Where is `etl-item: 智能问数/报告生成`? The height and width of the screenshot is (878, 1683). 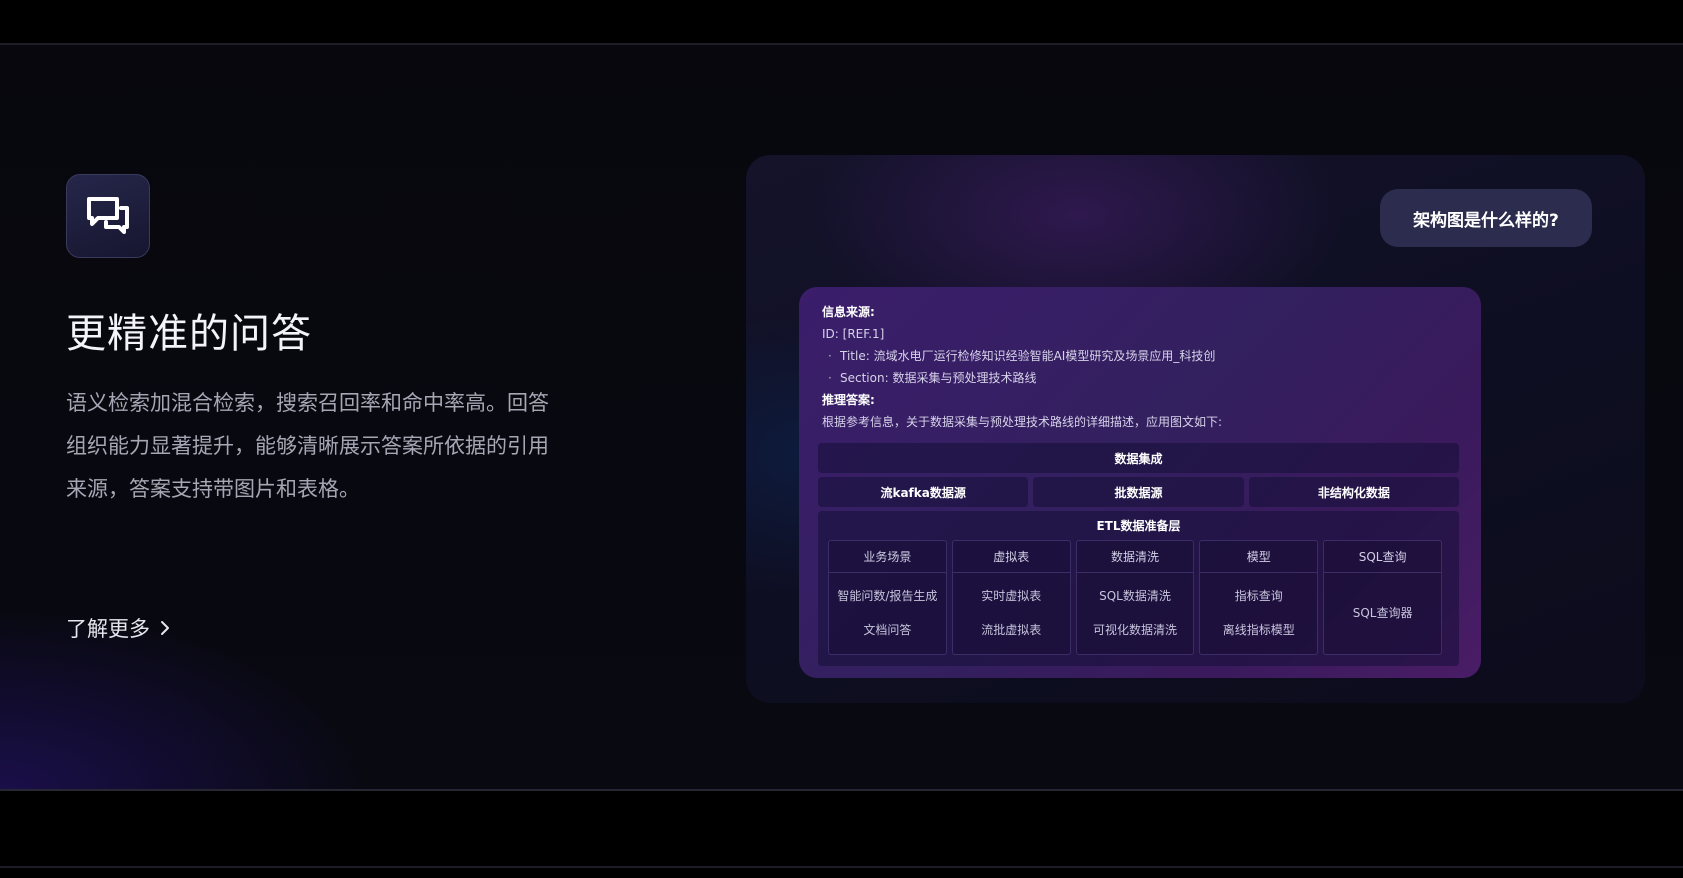 etl-item: 智能问数/报告生成 is located at coordinates (887, 596).